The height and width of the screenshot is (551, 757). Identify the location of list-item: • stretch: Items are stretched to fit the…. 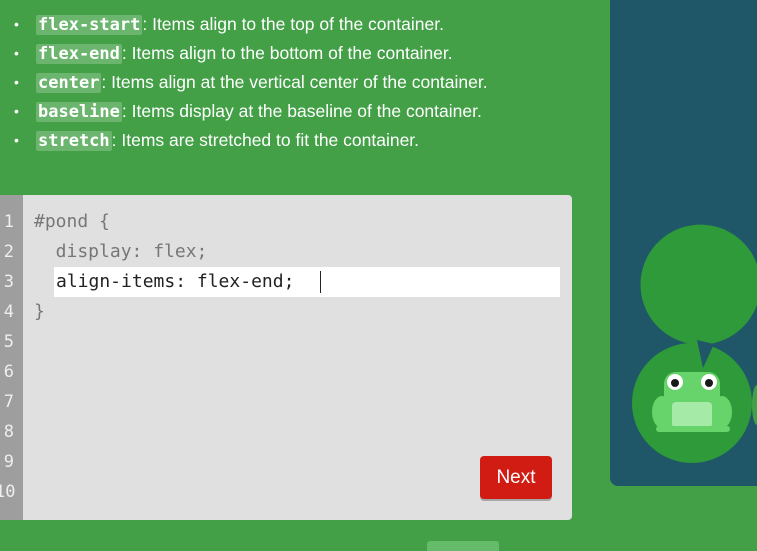
(217, 140).